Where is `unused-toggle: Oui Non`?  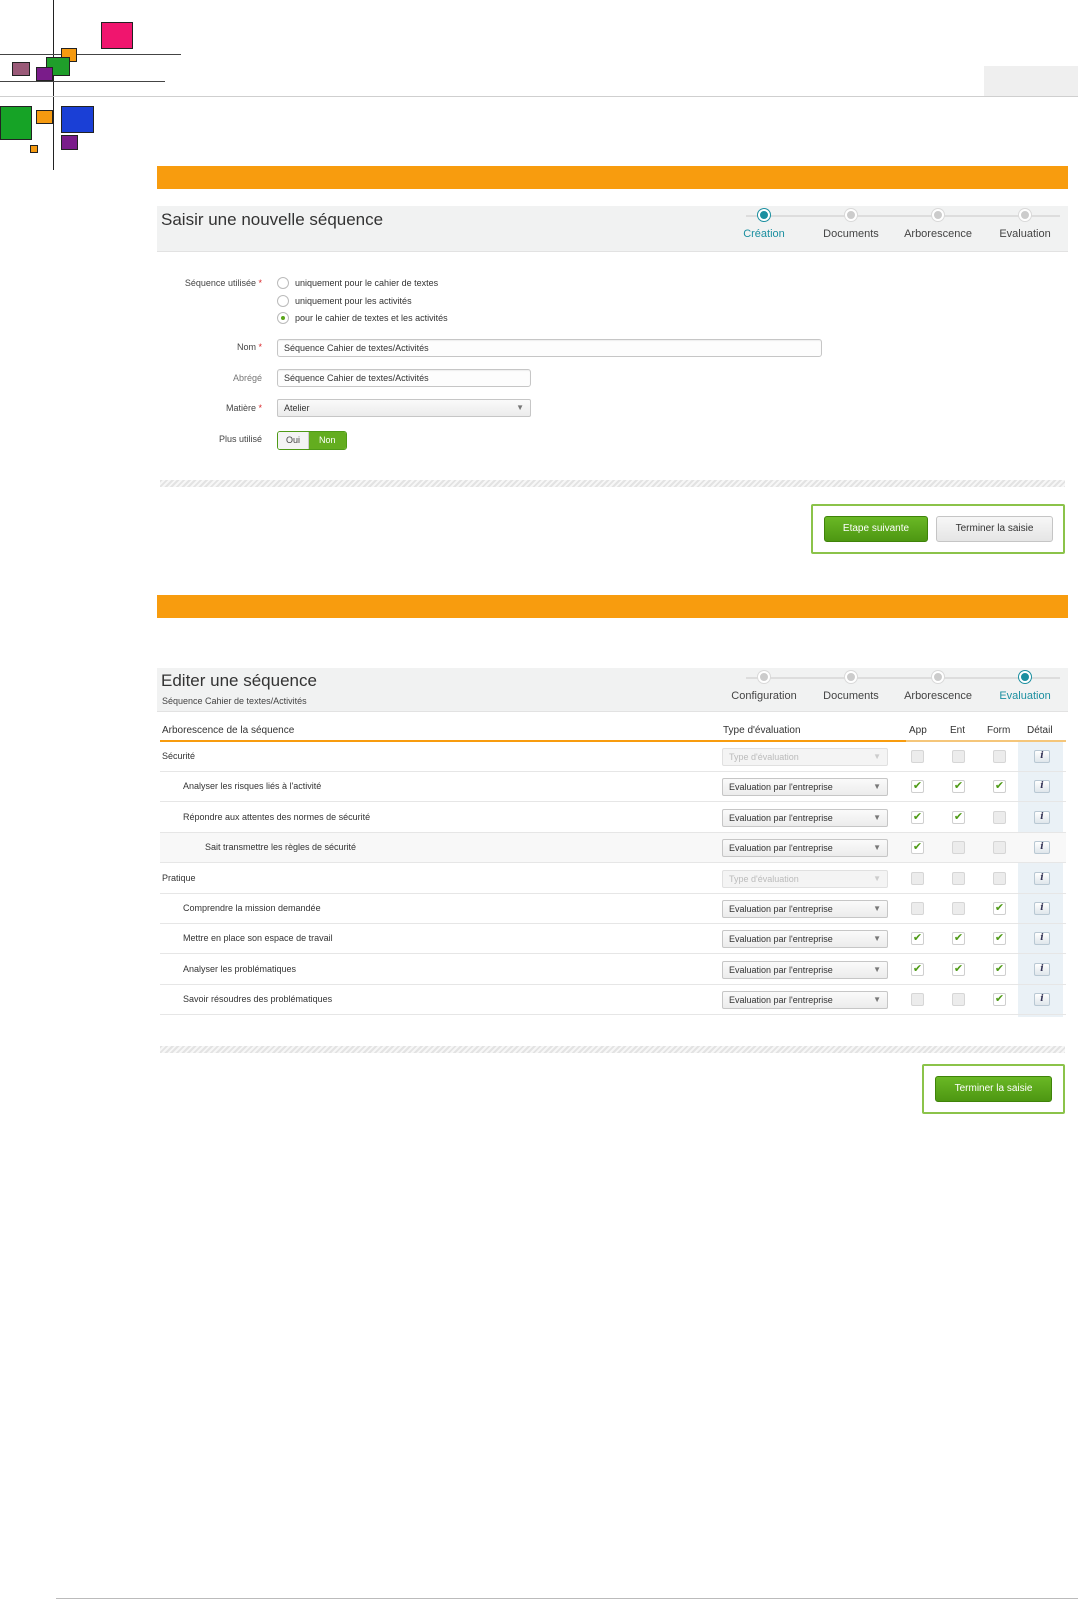
unused-toggle: Oui Non is located at coordinates (312, 440).